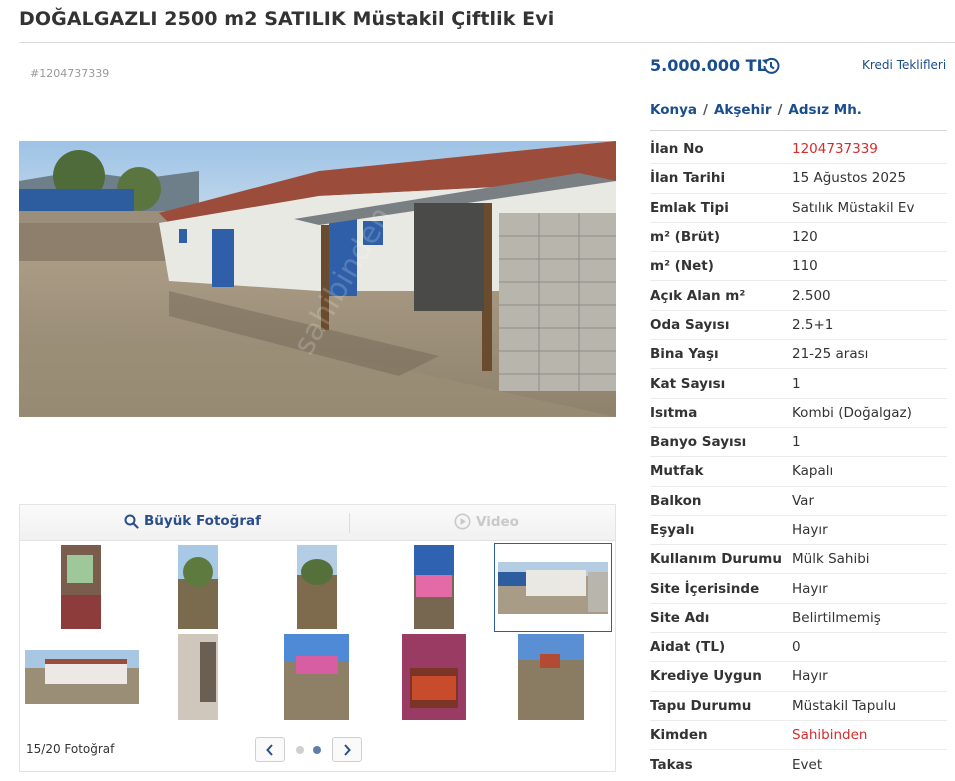 This screenshot has width=955, height=781. I want to click on detail-row: m² (Brüt) 120, so click(798, 238).